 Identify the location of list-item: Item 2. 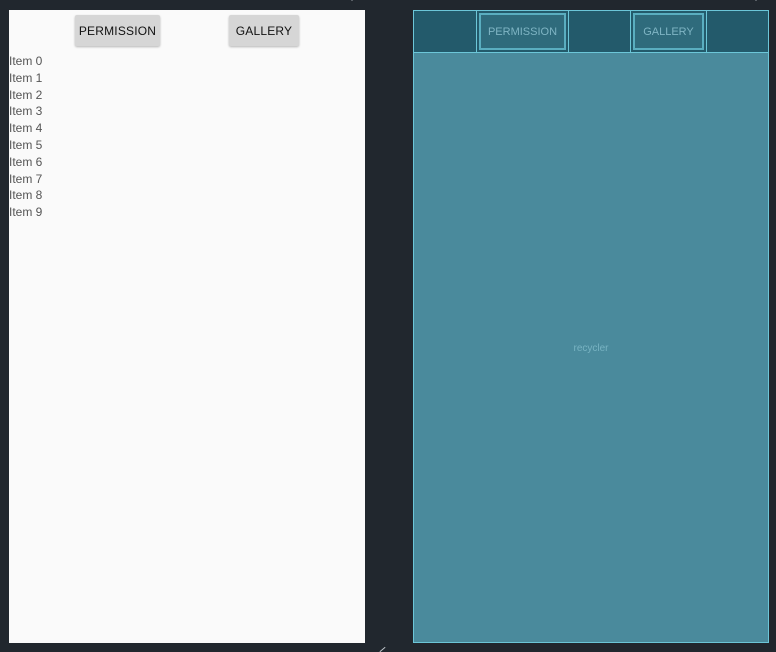
(25, 95).